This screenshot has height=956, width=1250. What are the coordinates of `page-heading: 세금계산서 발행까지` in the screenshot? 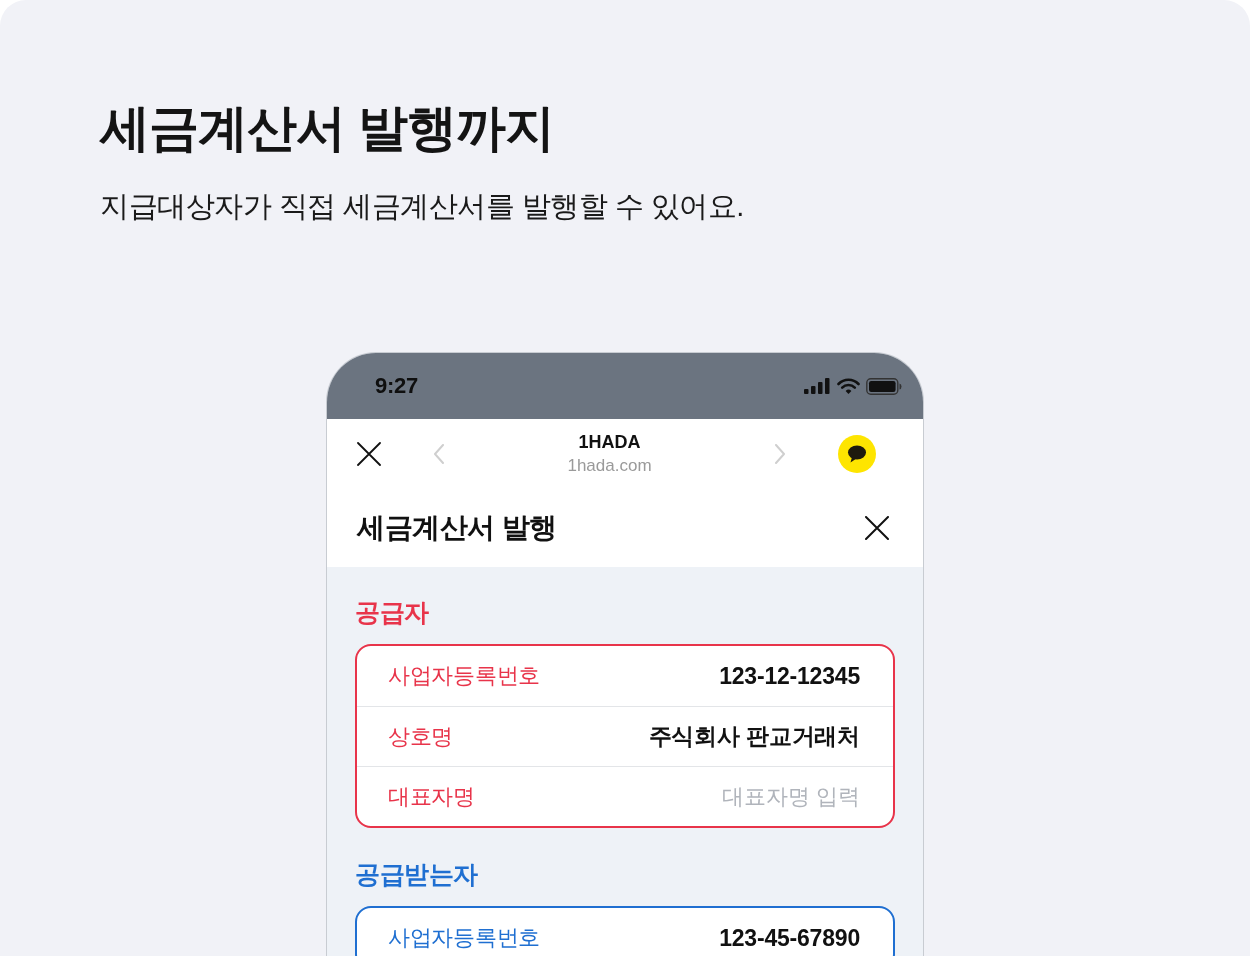 It's located at (327, 128).